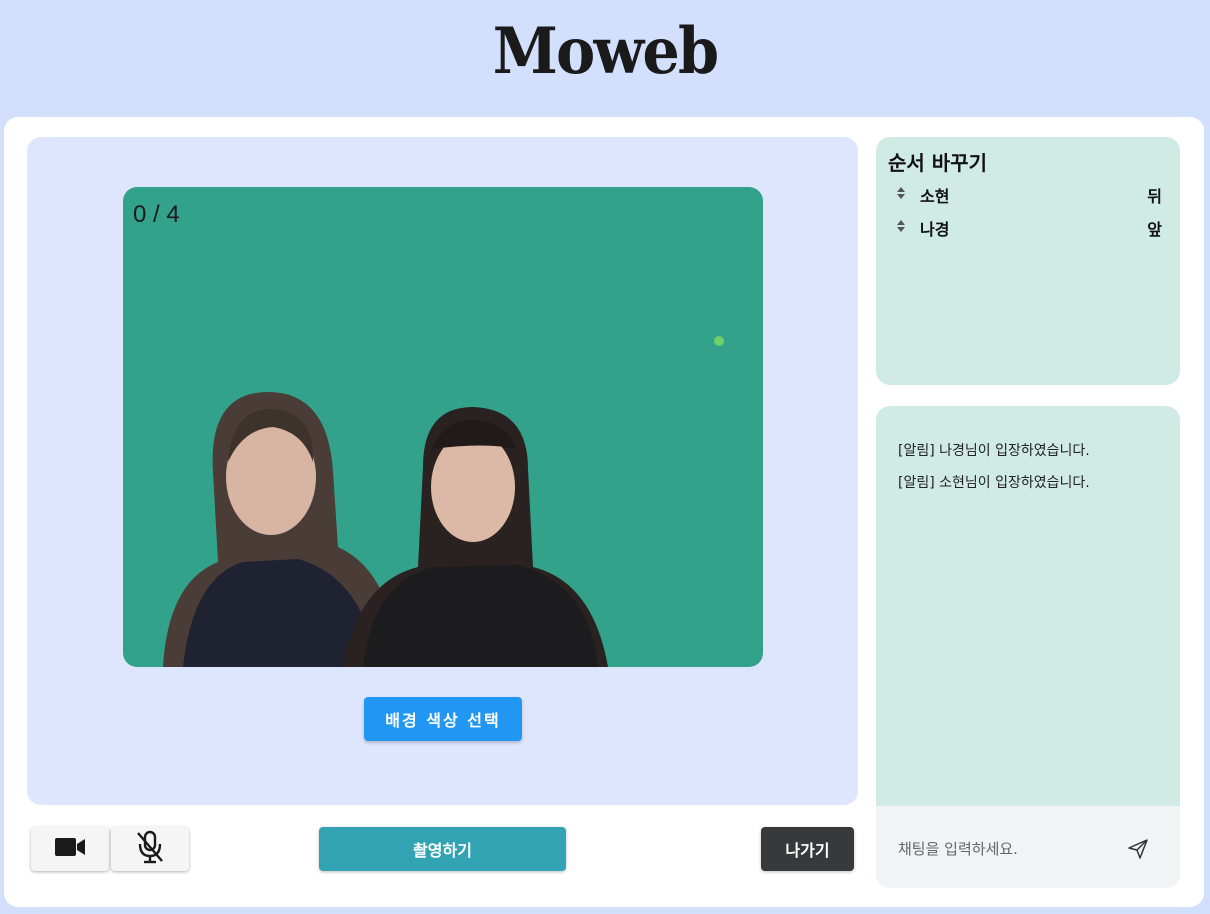 The height and width of the screenshot is (914, 1210). I want to click on send-icon, so click(1138, 851).